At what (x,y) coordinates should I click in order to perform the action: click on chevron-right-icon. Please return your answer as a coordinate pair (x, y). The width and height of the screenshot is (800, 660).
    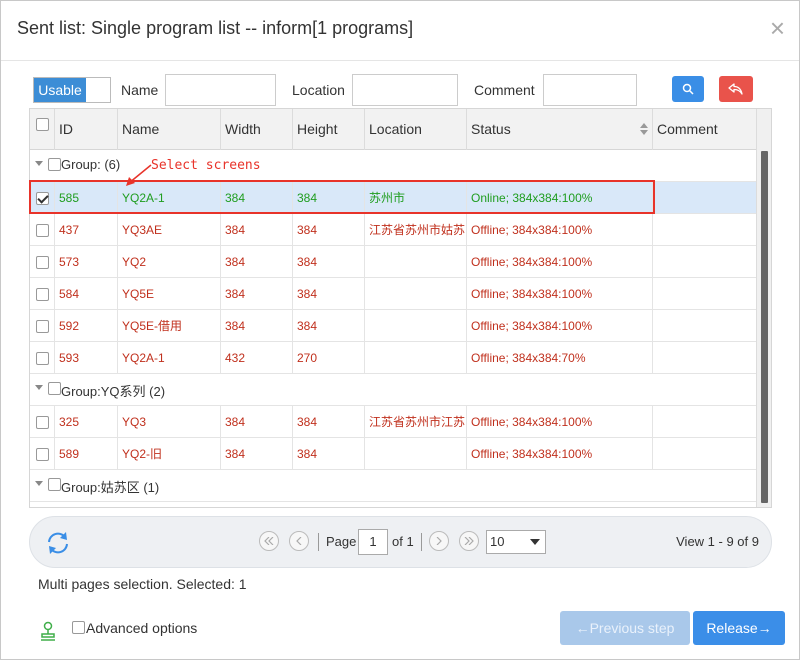
    Looking at the image, I should click on (439, 541).